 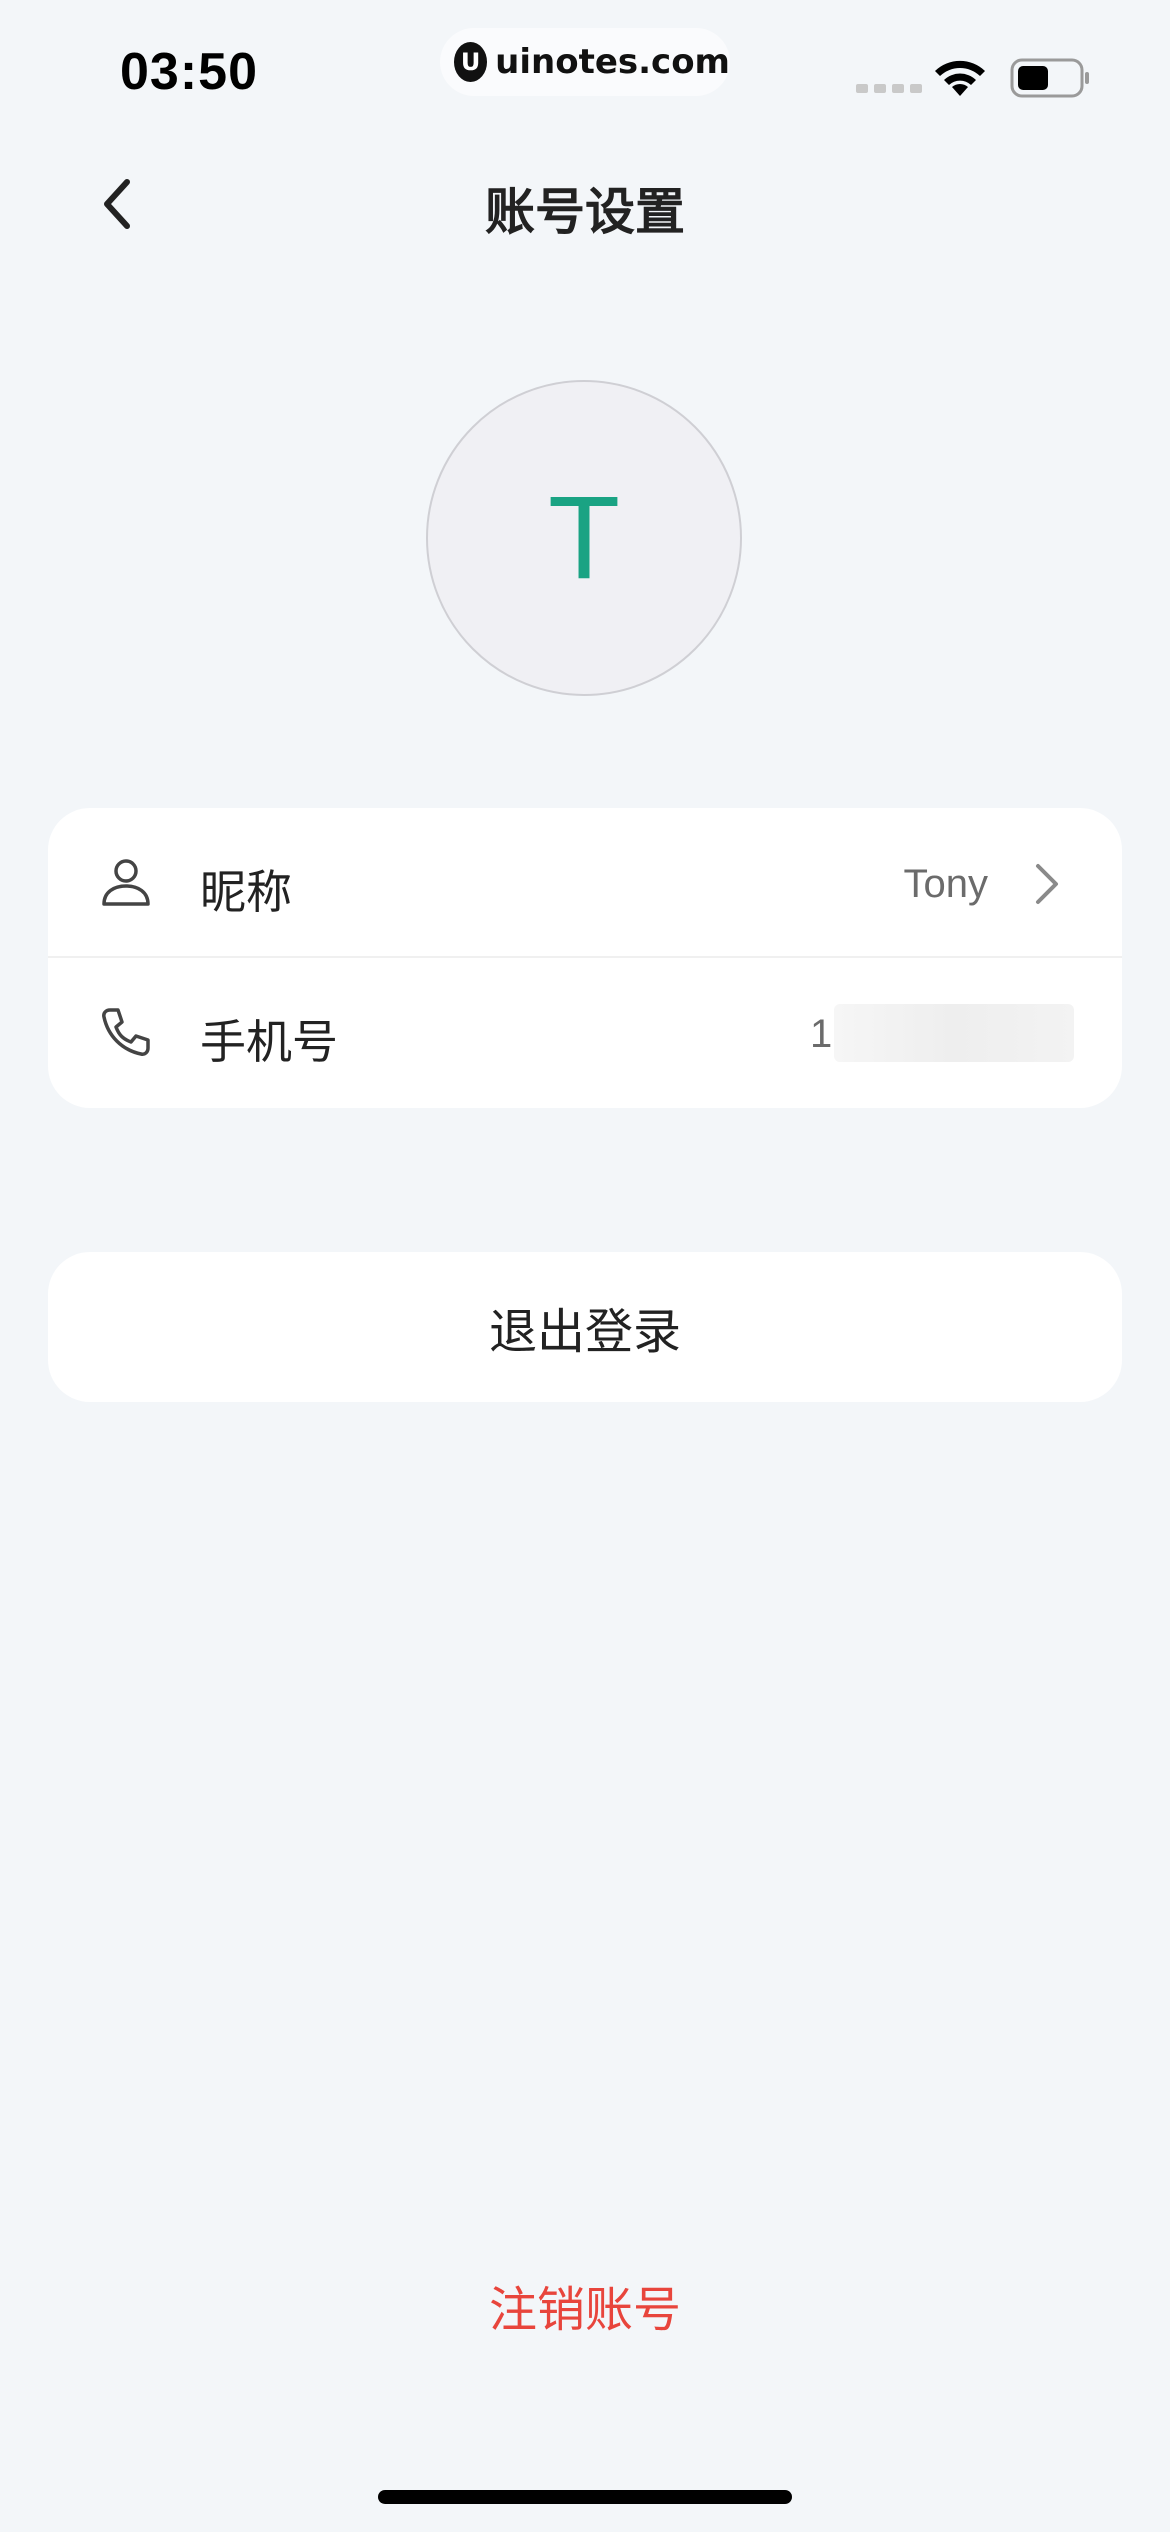 I want to click on avatar-initial: T, so click(x=584, y=538).